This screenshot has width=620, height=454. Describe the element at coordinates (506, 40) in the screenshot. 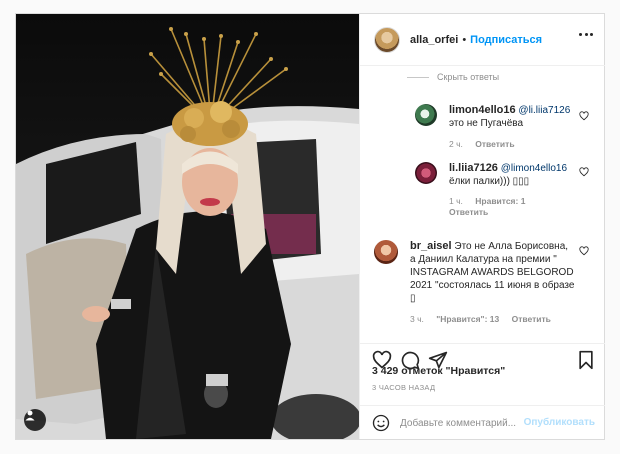

I see `follow-button: Подписаться` at that location.